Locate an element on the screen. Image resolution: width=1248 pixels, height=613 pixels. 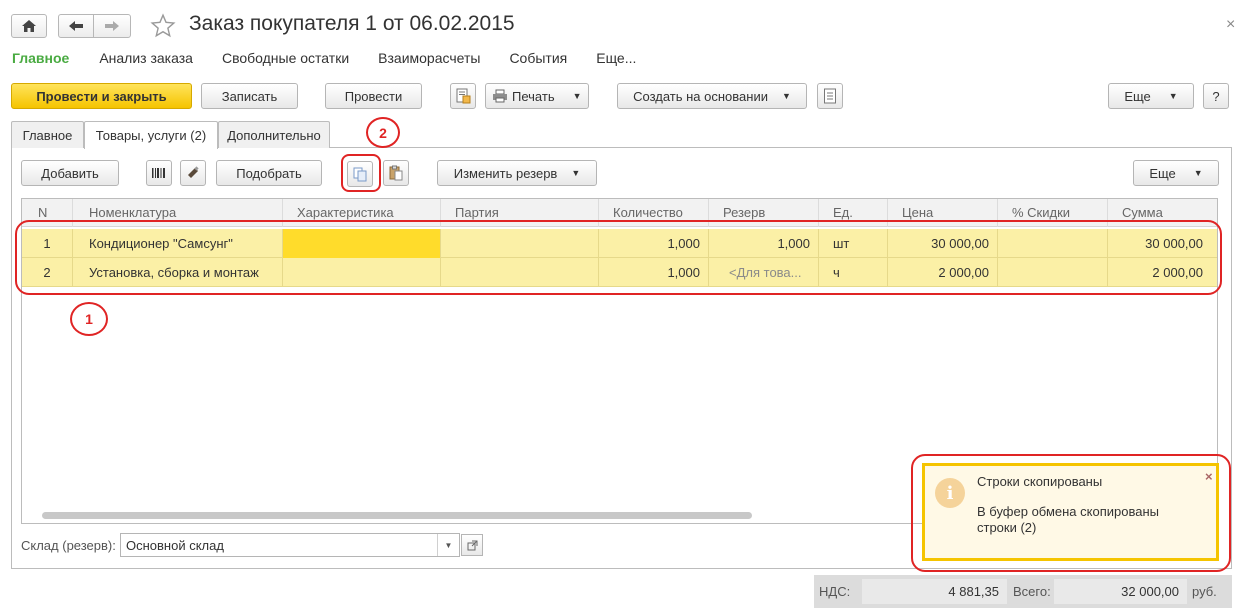
home-button is located at coordinates (29, 26).